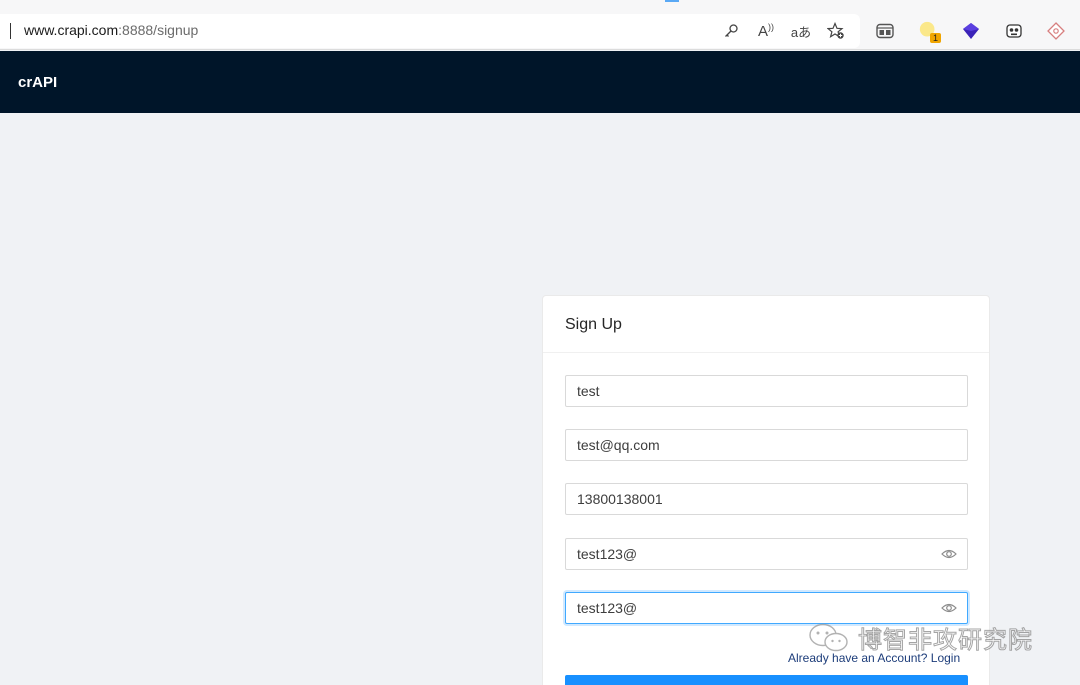  Describe the element at coordinates (828, 637) in the screenshot. I see `wechat-icon` at that location.